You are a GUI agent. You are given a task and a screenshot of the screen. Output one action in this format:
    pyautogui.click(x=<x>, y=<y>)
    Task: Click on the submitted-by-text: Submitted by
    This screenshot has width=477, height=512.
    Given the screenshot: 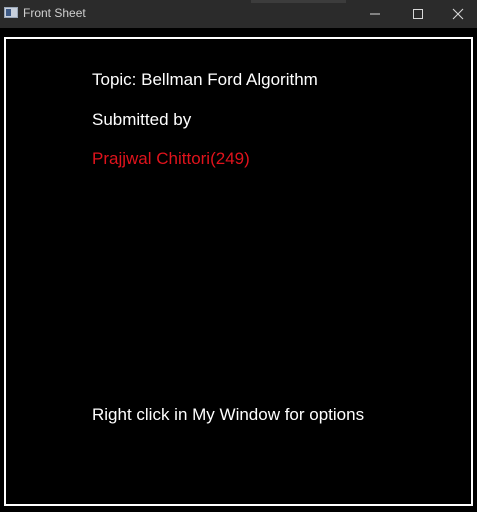 What is the action you would take?
    pyautogui.click(x=142, y=119)
    